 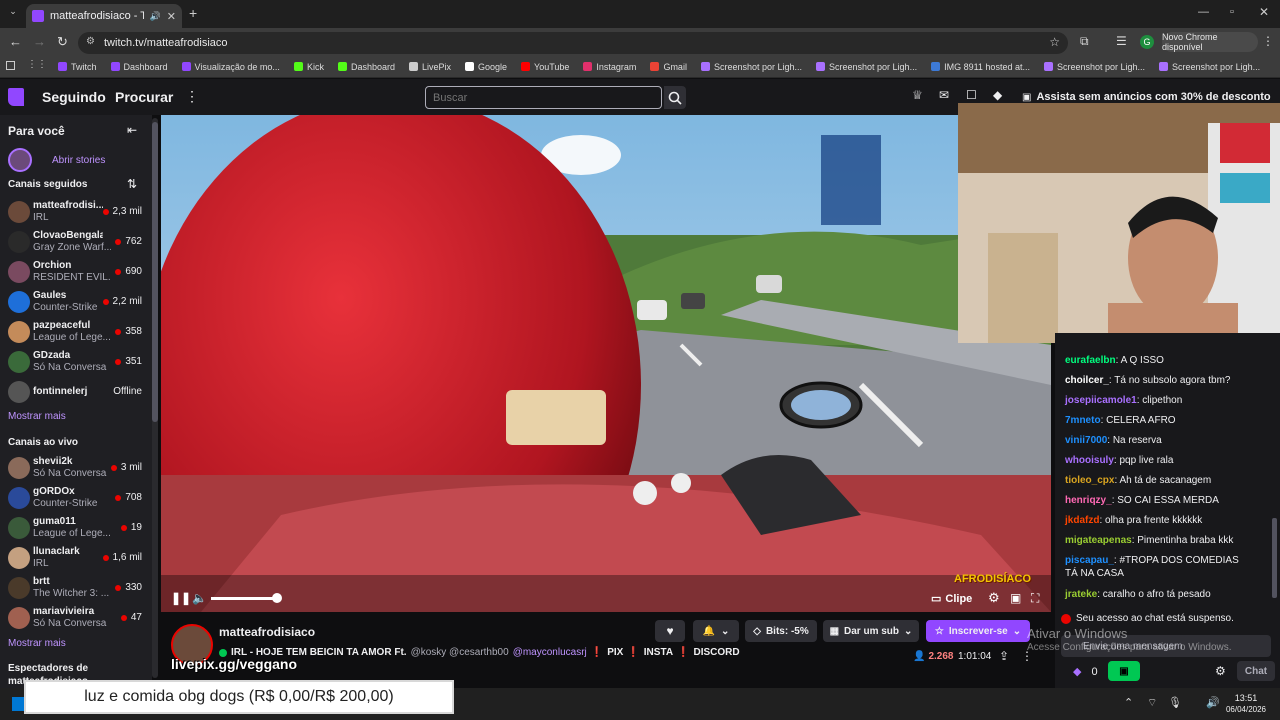 What do you see at coordinates (1175, 702) in the screenshot?
I see `microphone-icon: 🎙` at bounding box center [1175, 702].